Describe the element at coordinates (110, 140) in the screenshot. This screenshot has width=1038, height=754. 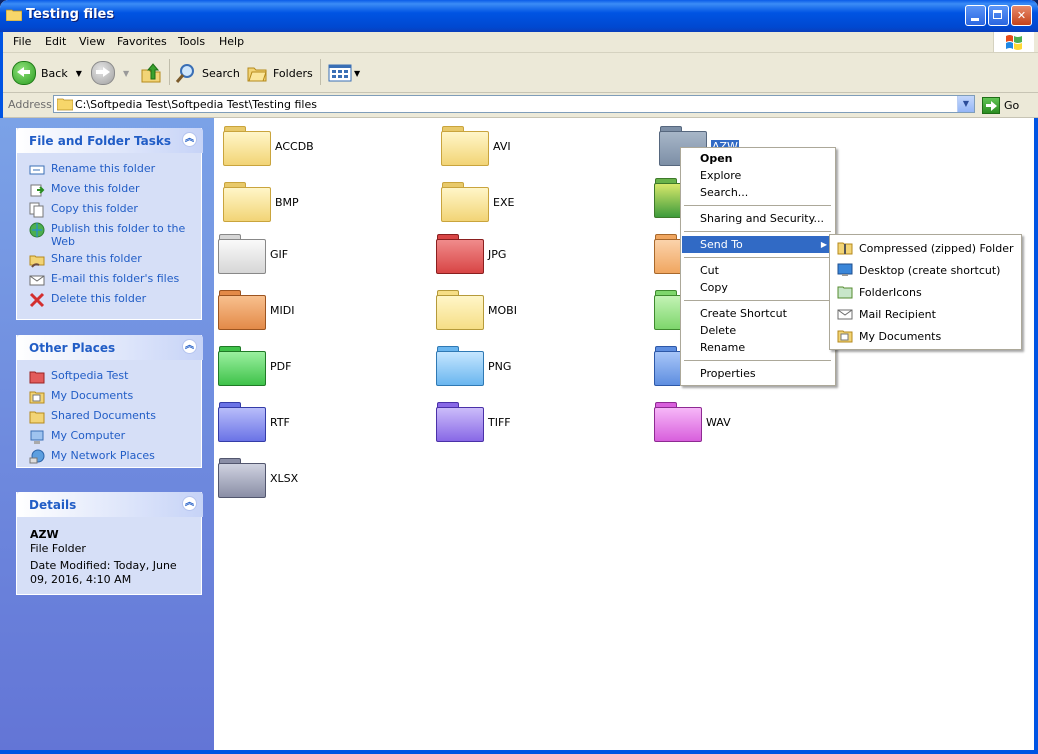
I see `panel-header: File and Folder Tasks ︽` at that location.